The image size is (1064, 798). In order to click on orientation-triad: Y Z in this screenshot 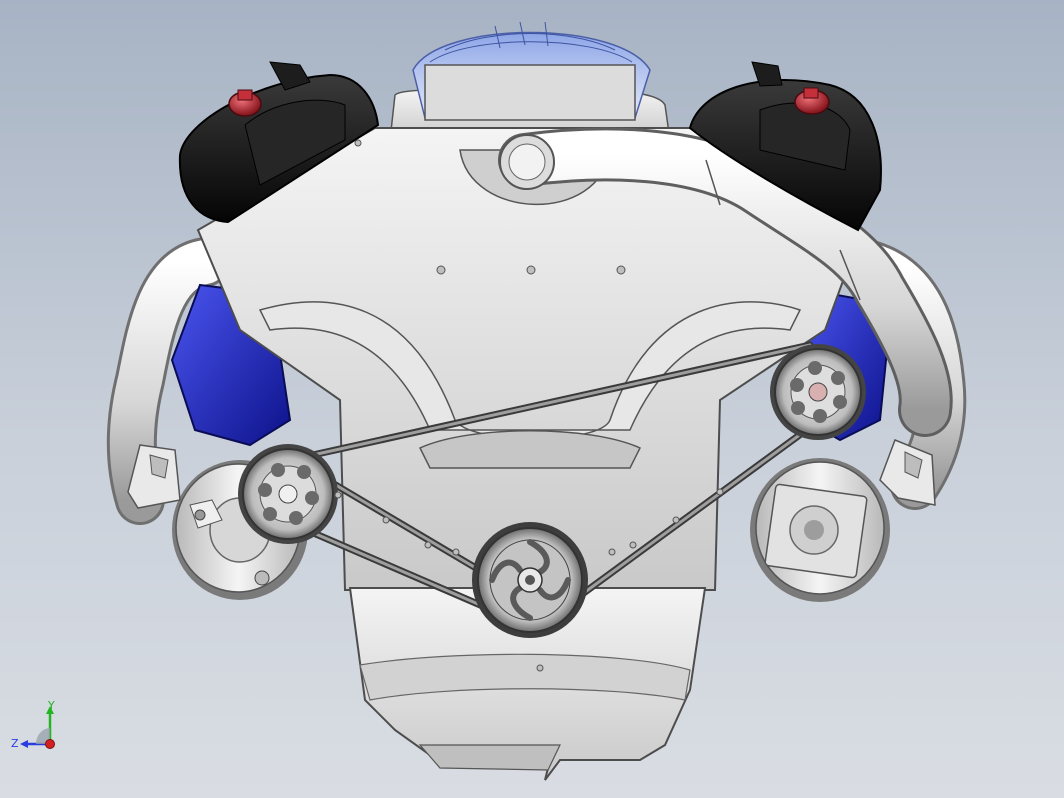, I will do `click(38, 730)`.